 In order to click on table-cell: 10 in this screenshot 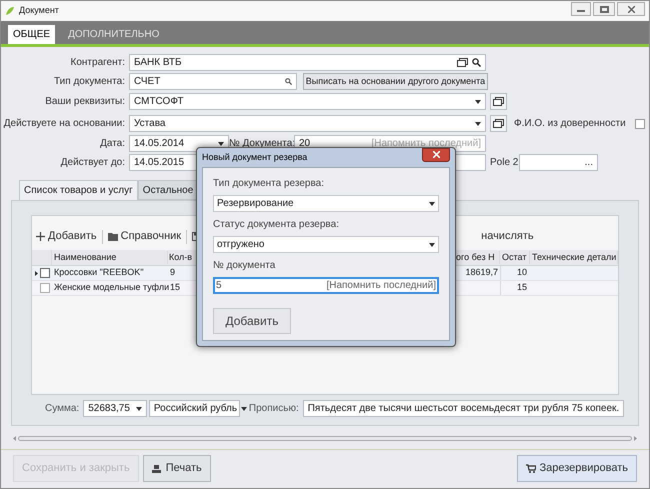, I will do `click(521, 272)`.